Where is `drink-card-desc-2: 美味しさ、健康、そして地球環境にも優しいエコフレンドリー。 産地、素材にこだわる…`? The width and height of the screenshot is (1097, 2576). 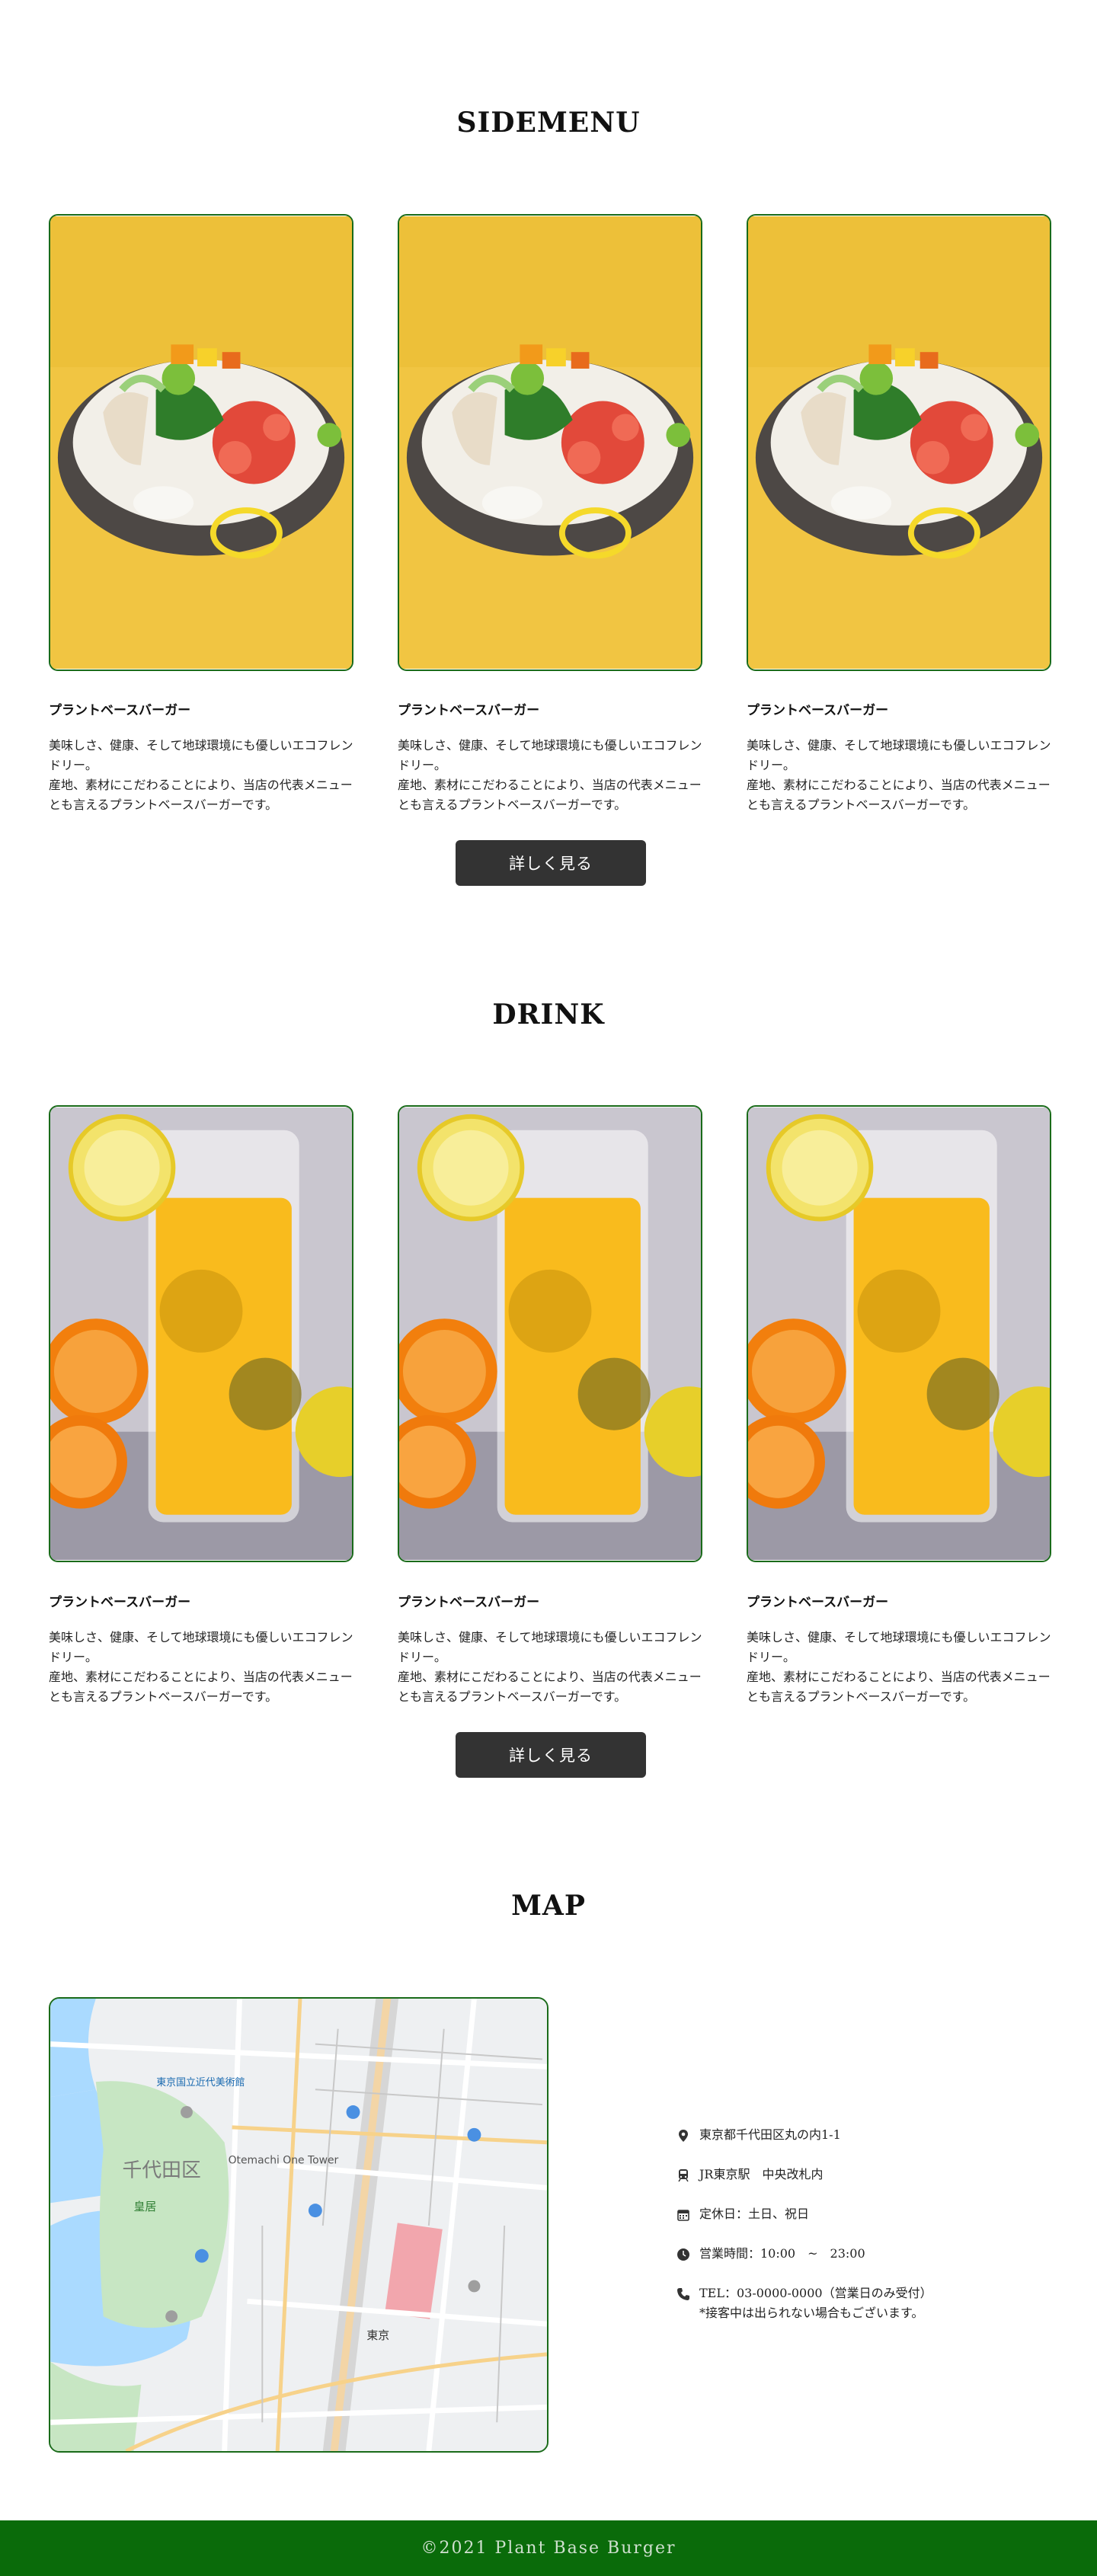
drink-card-desc-2: 美味しさ、健康、そして地球環境にも優しいエコフレンドリー。 産地、素材にこだわる… is located at coordinates (554, 1667).